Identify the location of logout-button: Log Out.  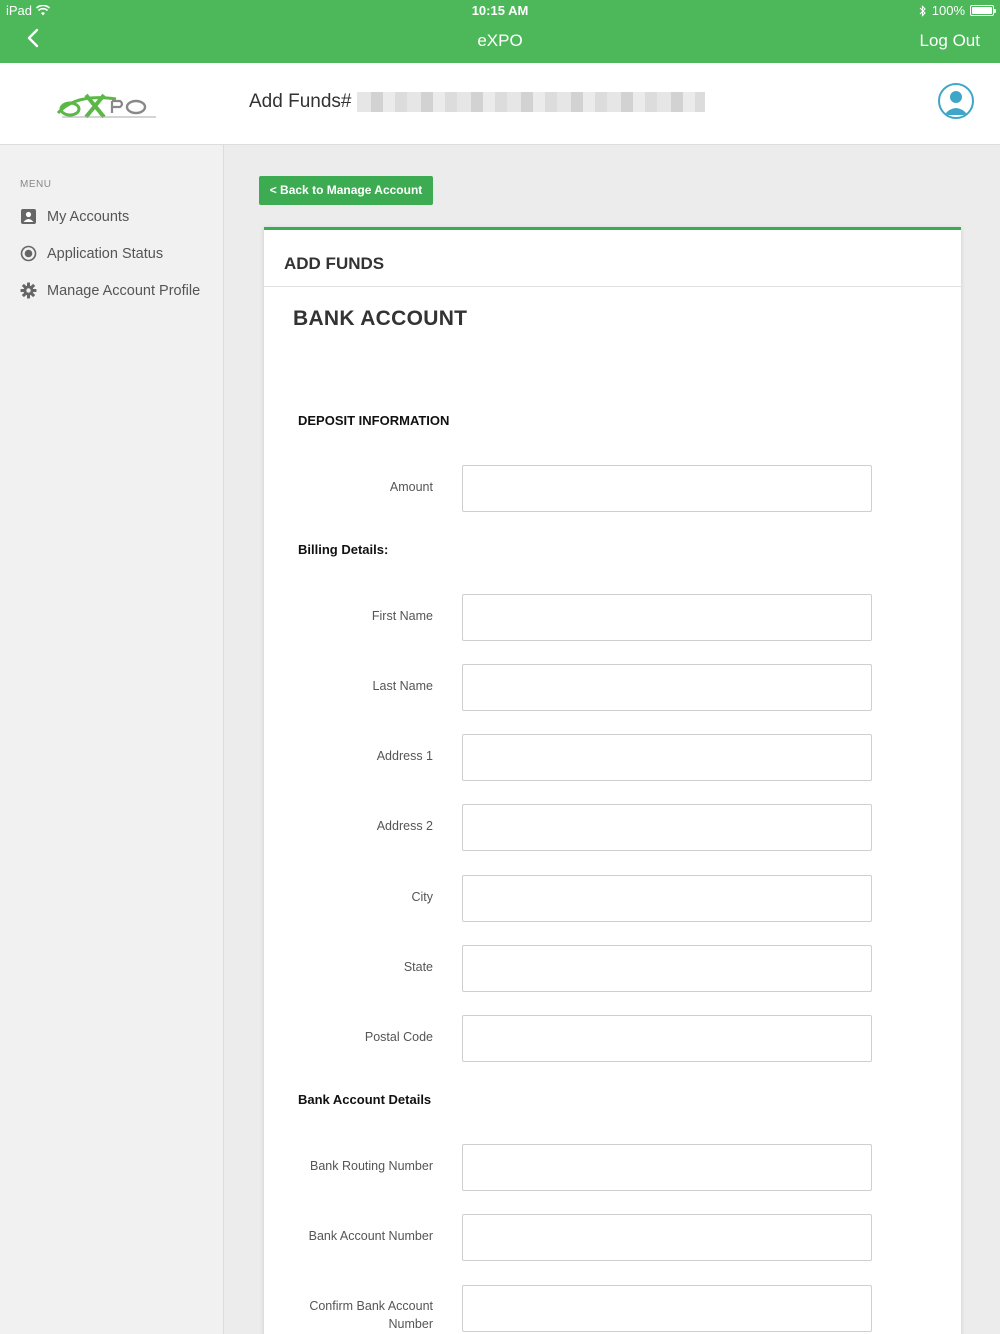
(950, 41).